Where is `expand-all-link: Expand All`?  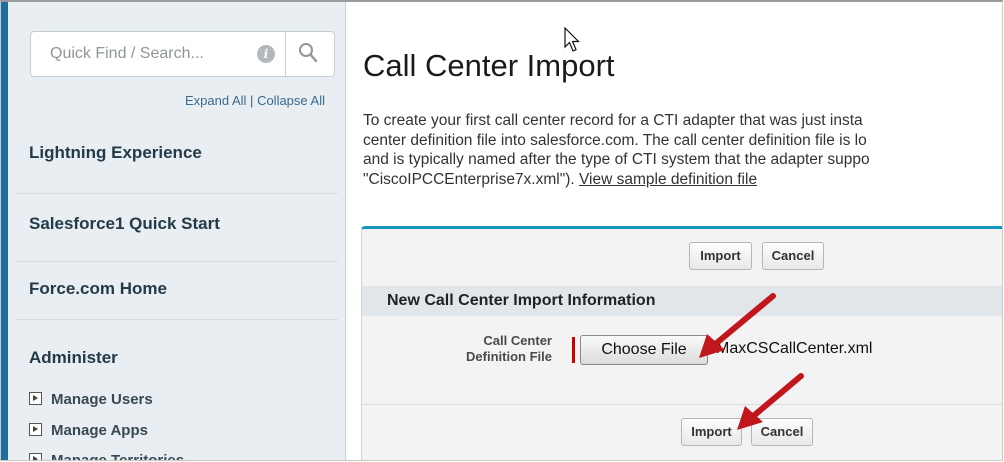 expand-all-link: Expand All is located at coordinates (215, 100).